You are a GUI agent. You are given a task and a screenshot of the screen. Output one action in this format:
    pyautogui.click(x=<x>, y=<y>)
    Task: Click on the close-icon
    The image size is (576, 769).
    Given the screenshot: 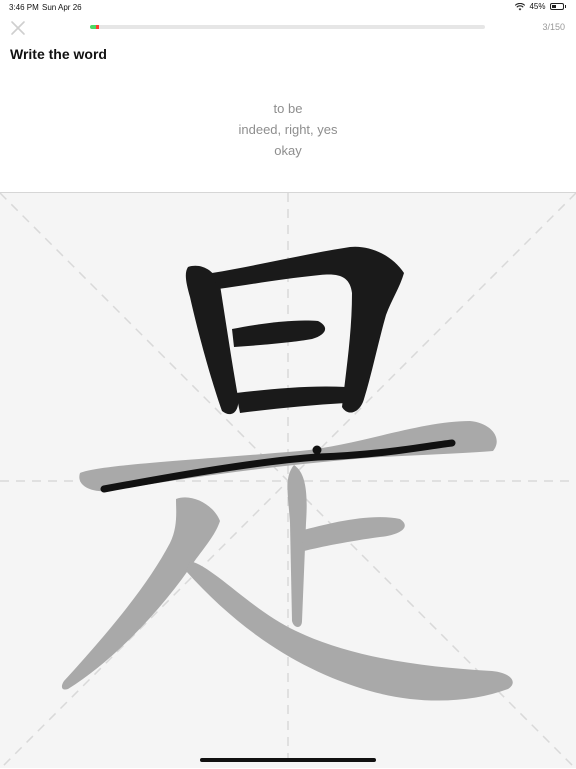 What is the action you would take?
    pyautogui.click(x=18, y=28)
    